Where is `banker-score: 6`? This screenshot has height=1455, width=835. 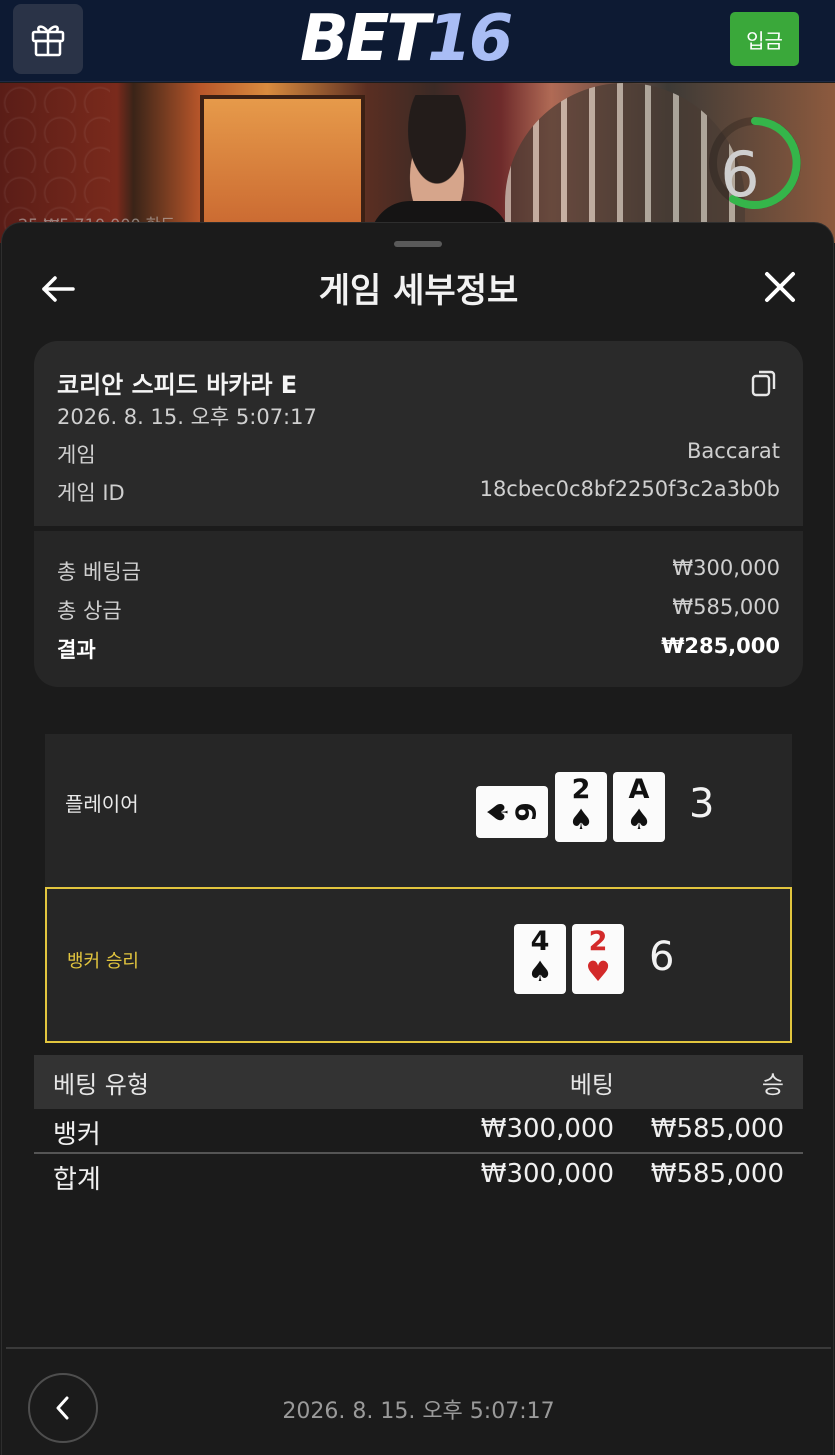
banker-score: 6 is located at coordinates (662, 957).